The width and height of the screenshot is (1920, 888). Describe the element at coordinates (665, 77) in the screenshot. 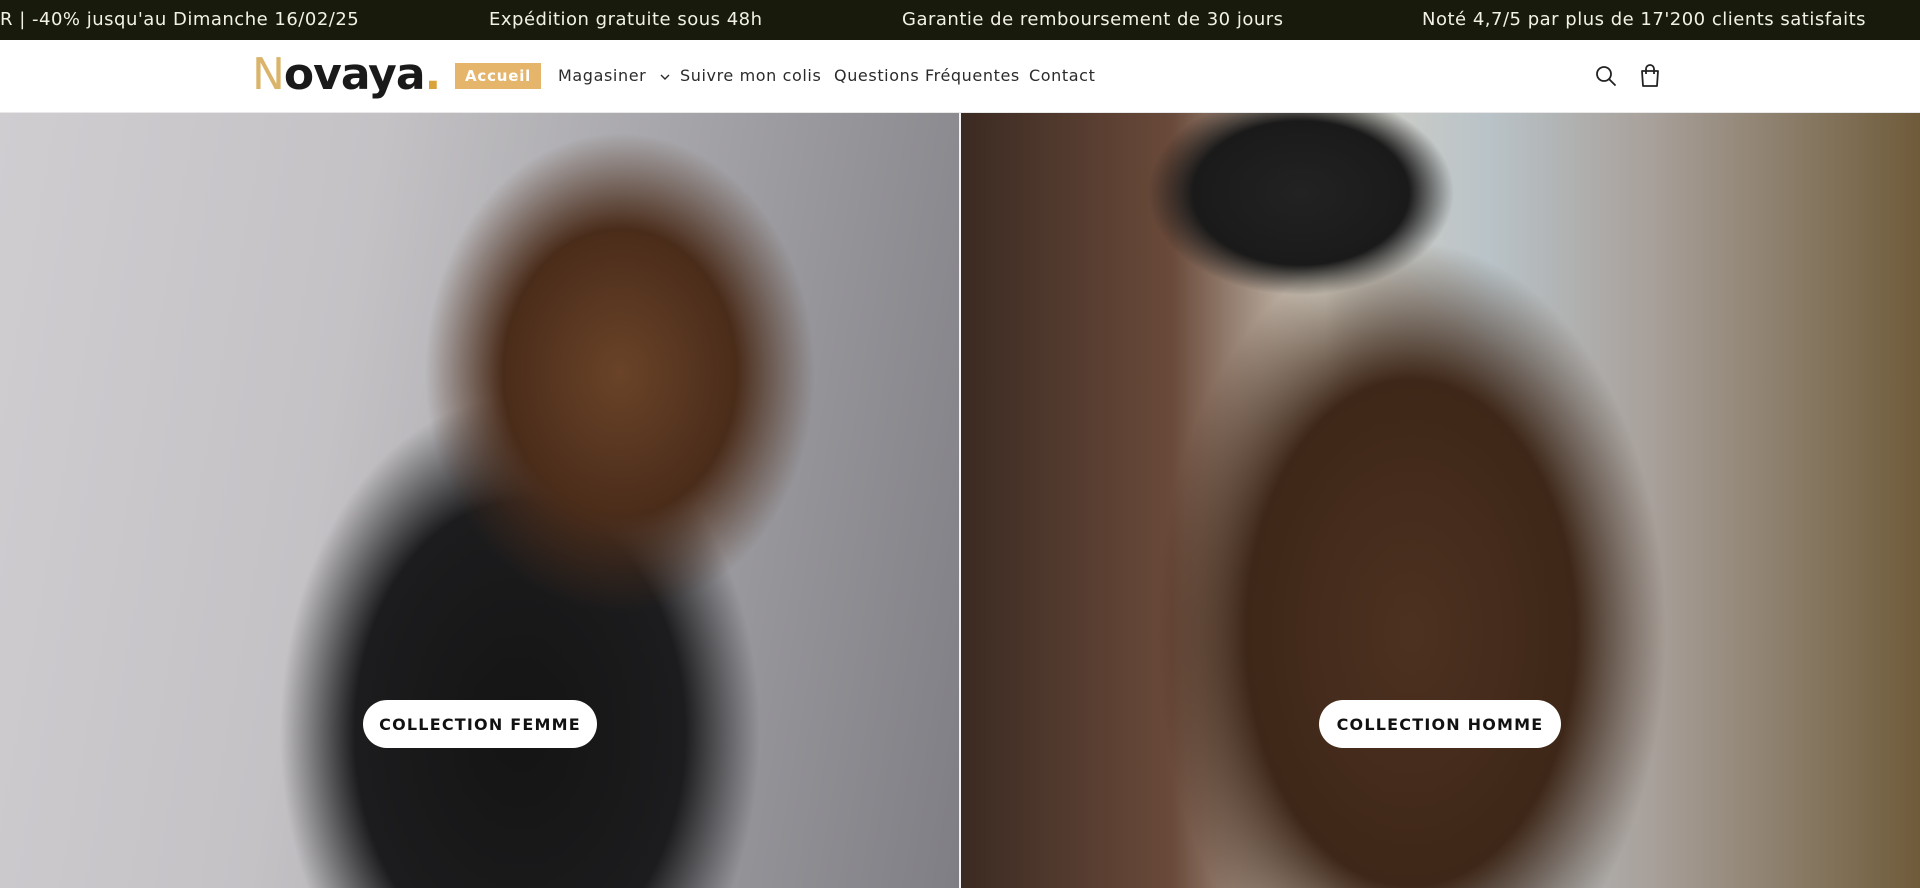

I see `chevron-down-icon` at that location.